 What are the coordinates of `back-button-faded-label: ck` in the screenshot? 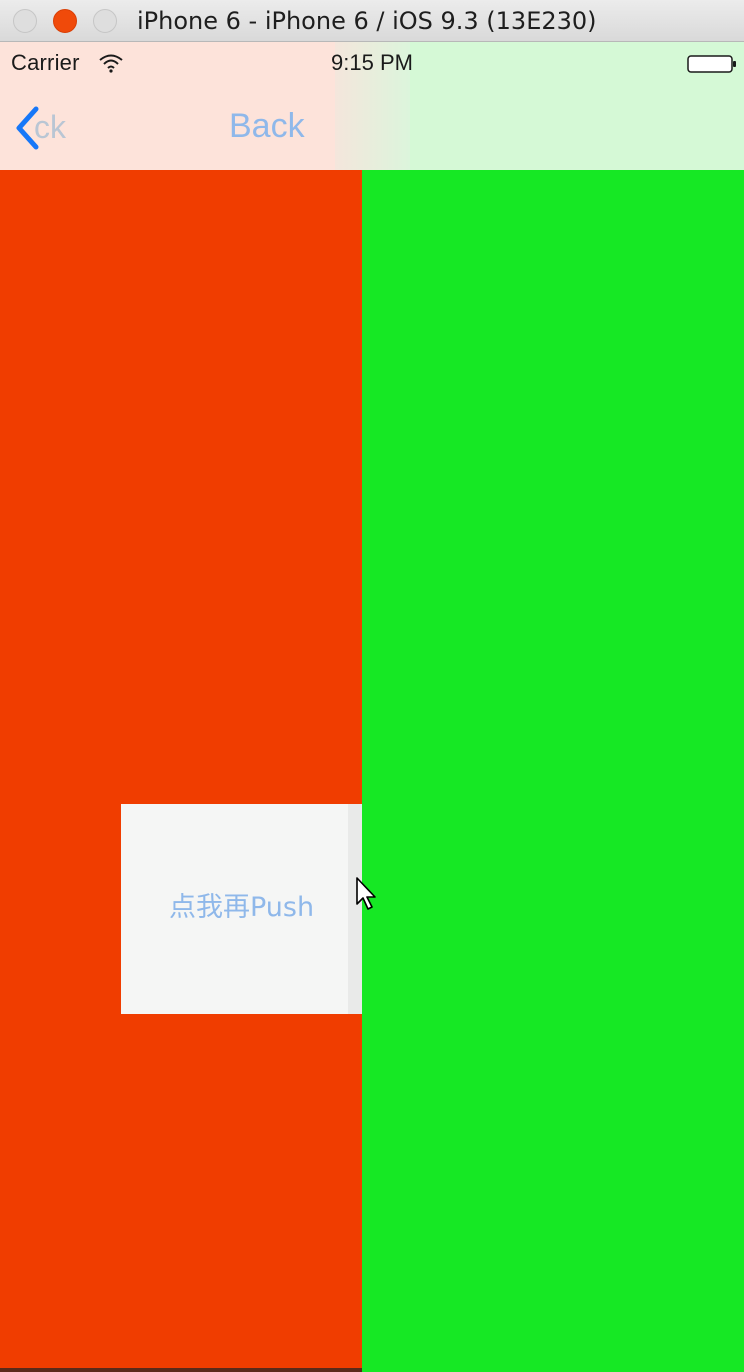 It's located at (50, 127).